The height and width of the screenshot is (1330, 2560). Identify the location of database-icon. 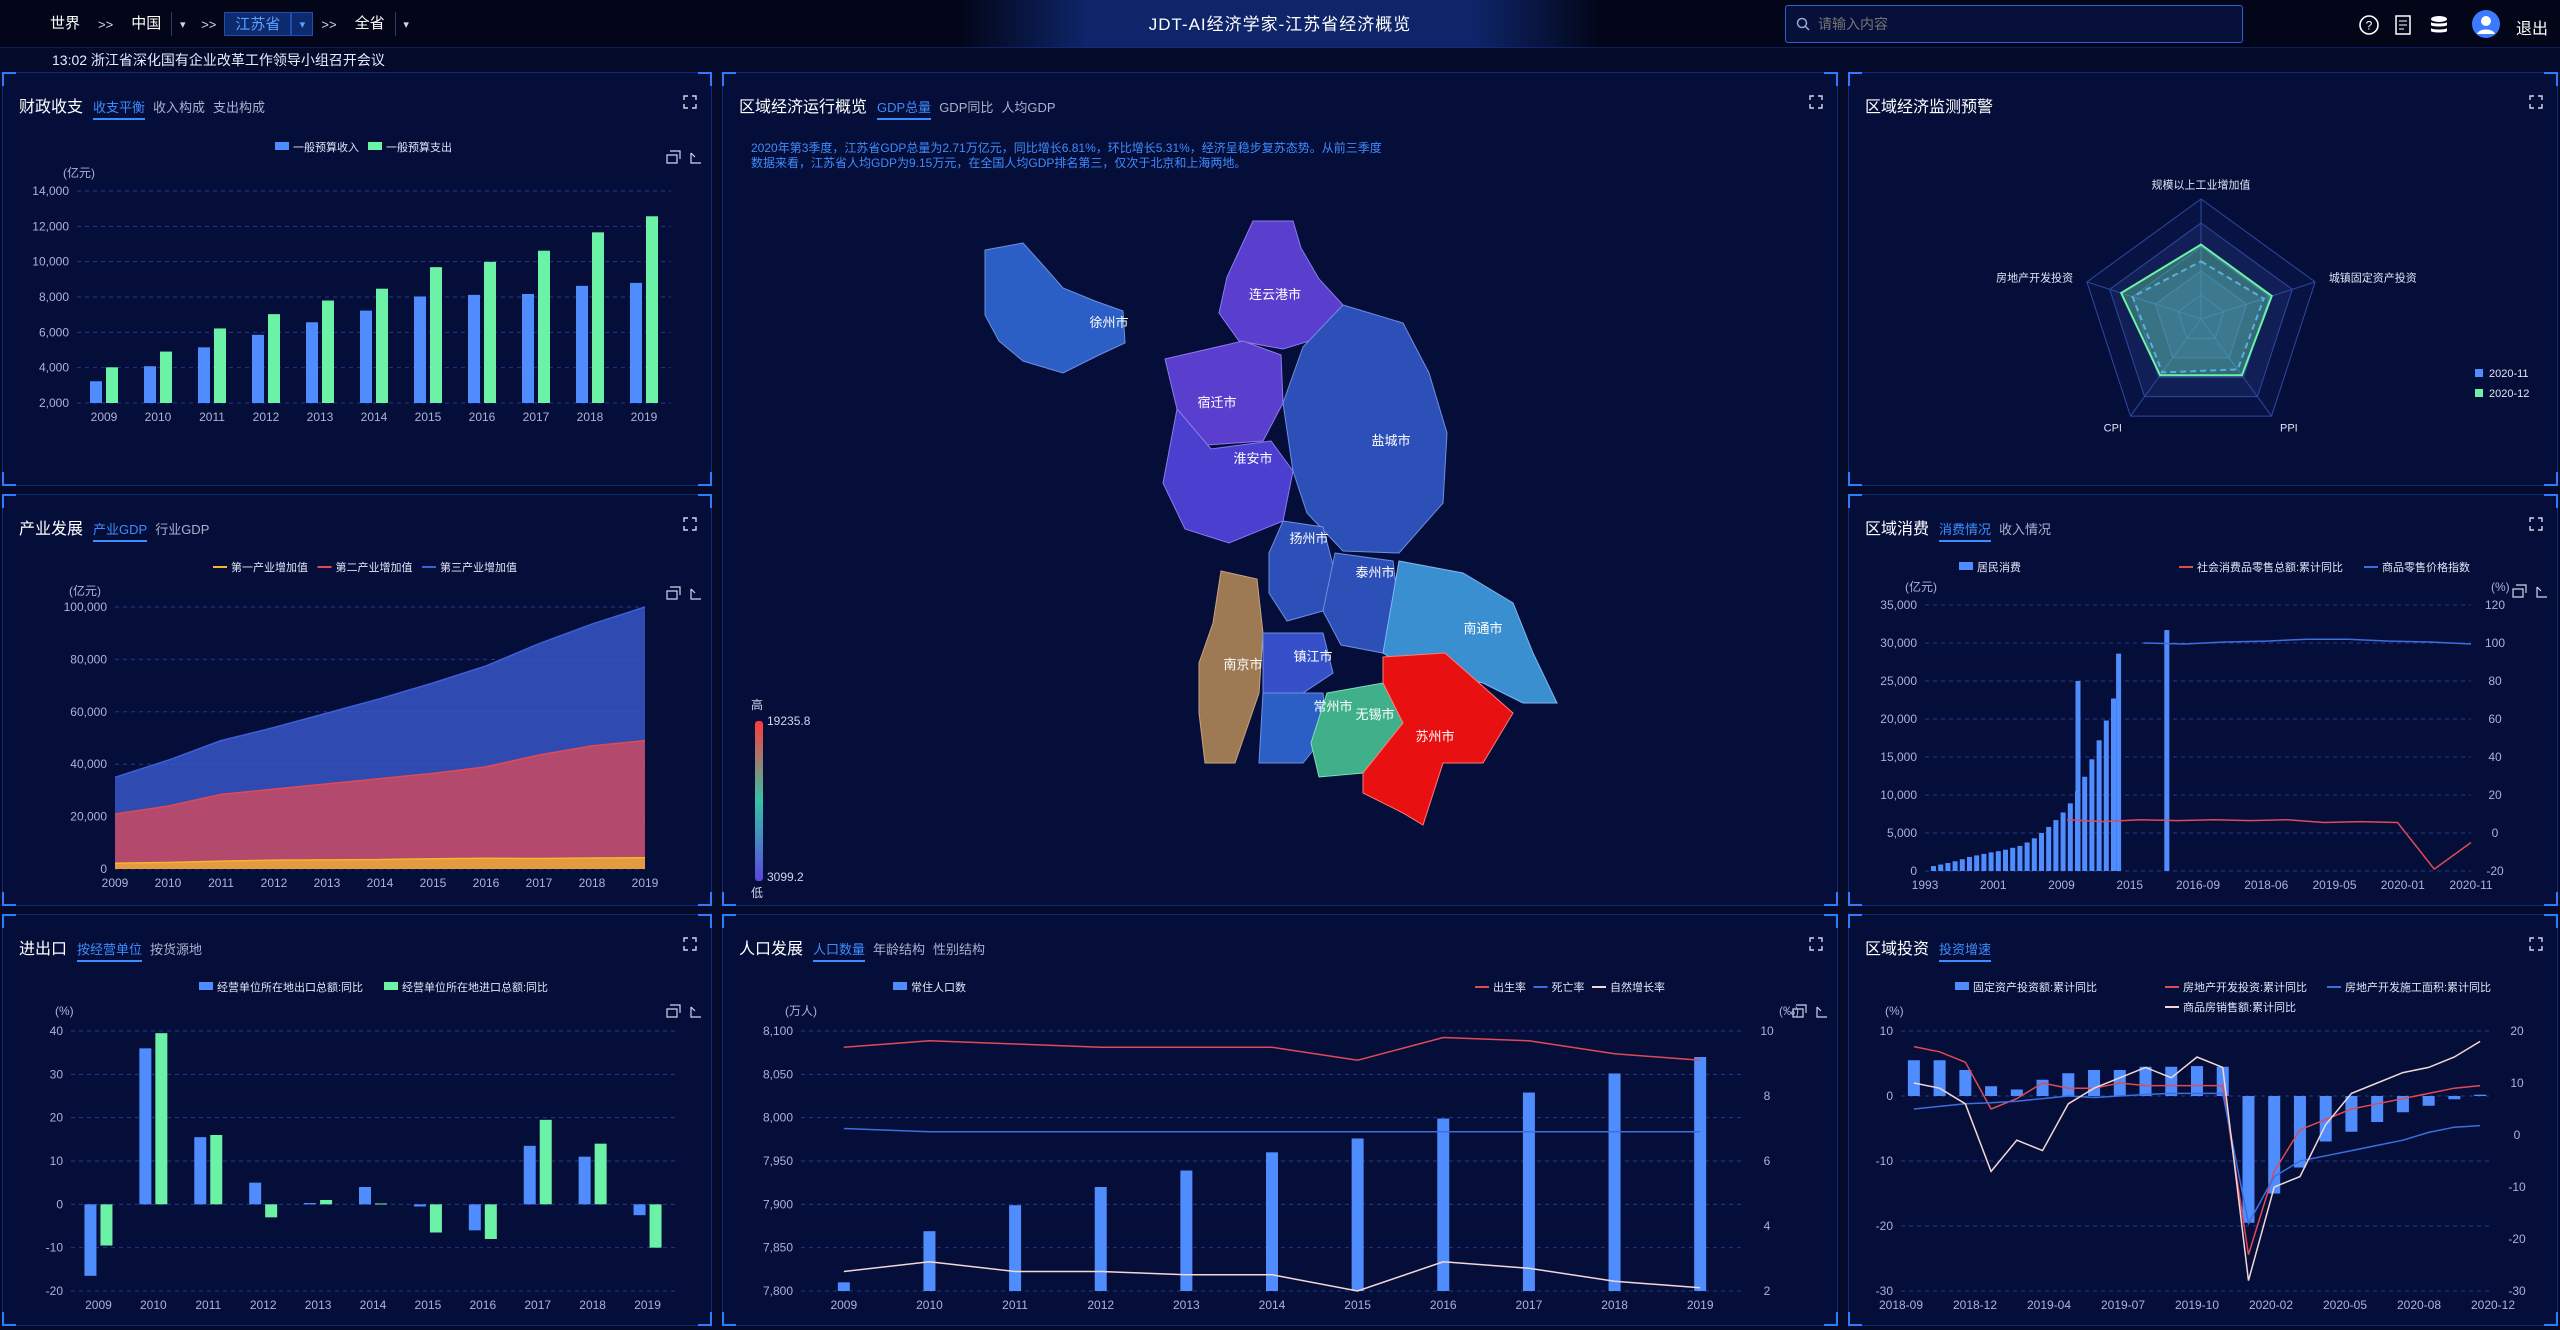
(2439, 25).